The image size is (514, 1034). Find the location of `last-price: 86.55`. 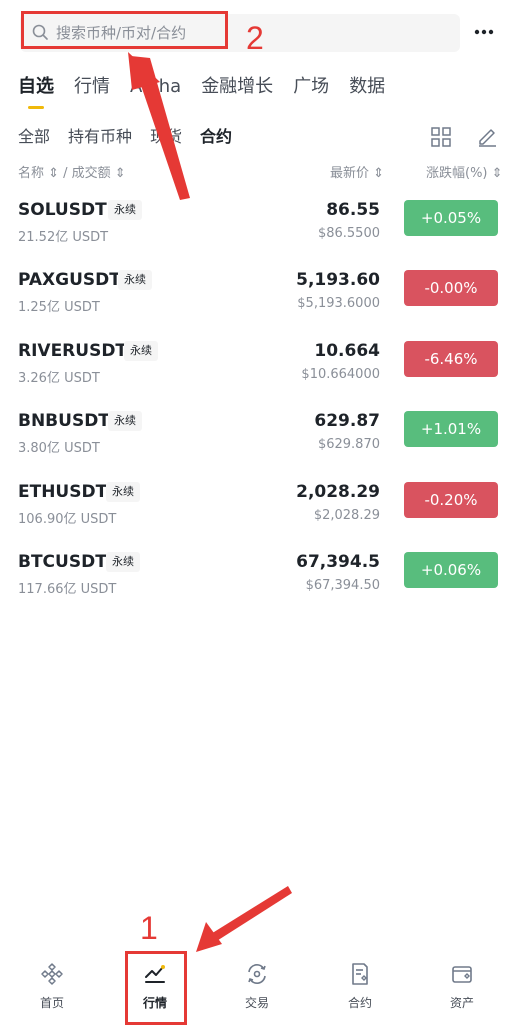

last-price: 86.55 is located at coordinates (353, 210).